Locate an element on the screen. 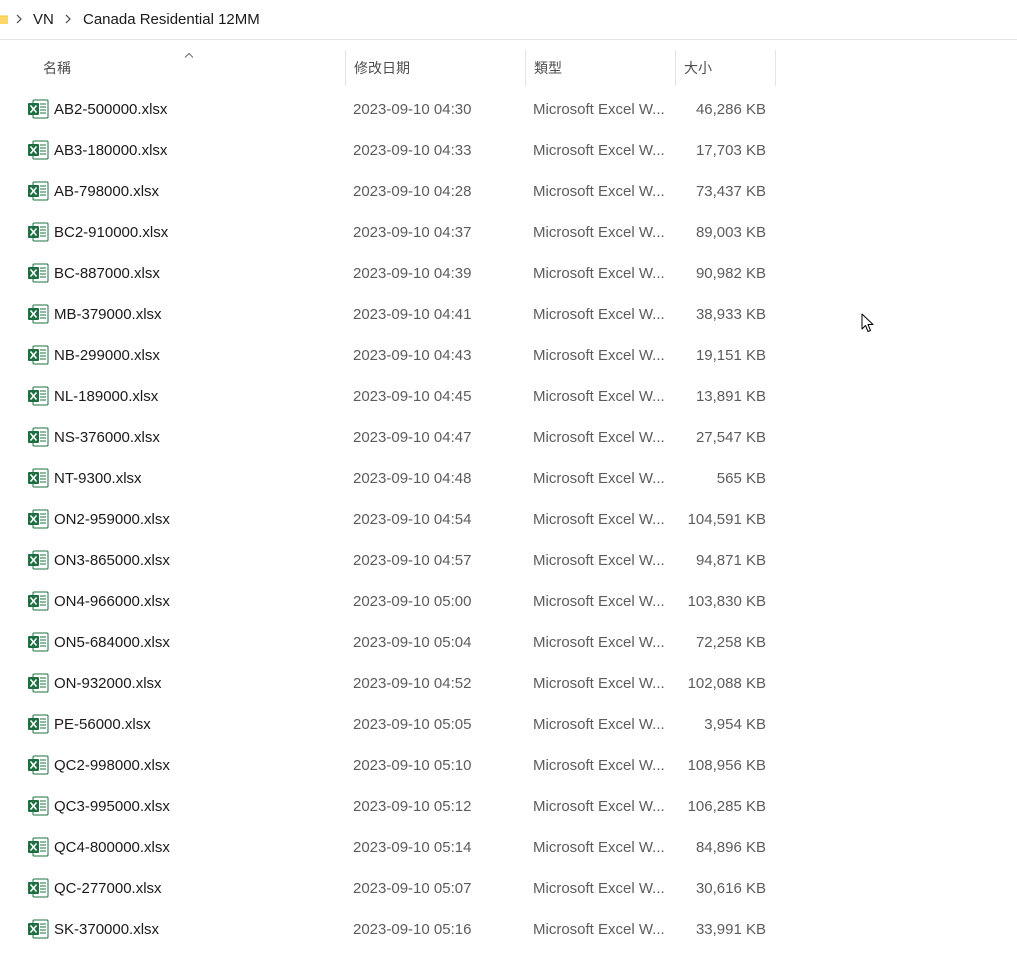  file-name: AB3-180000.xlsx is located at coordinates (110, 150).